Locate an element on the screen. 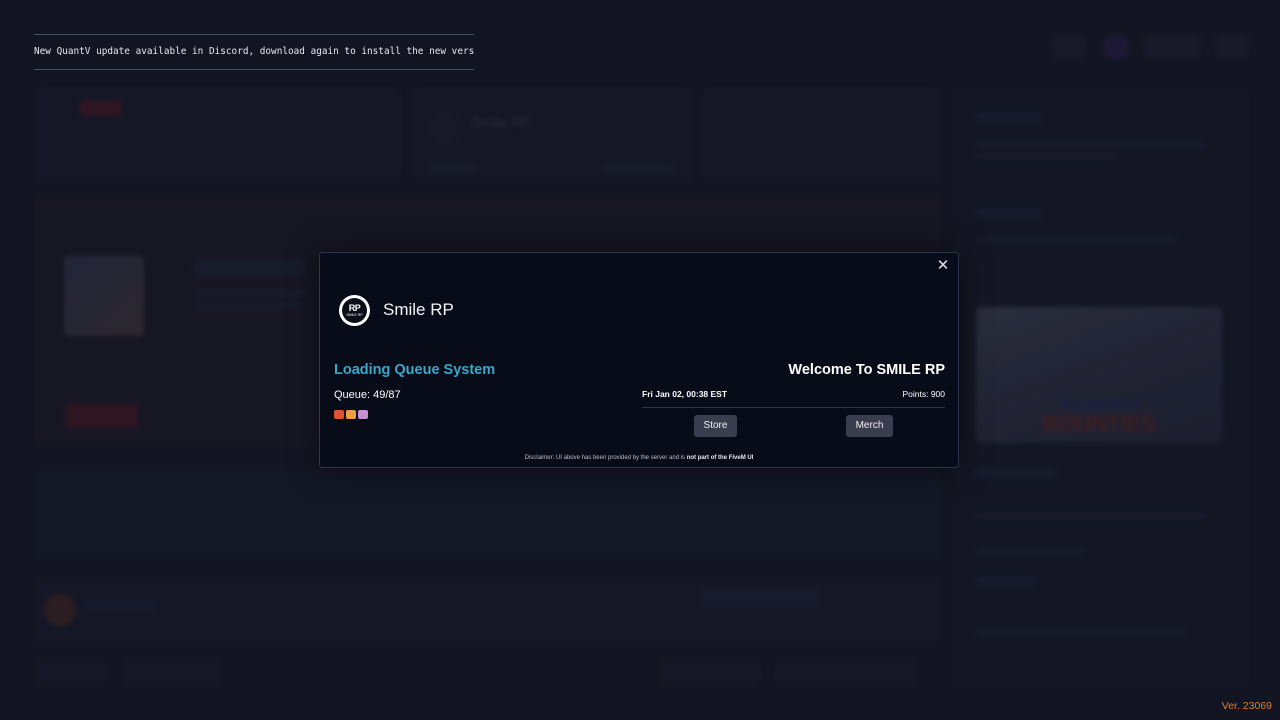 This screenshot has height=720, width=1280. points-counter: Points: 900 is located at coordinates (923, 394).